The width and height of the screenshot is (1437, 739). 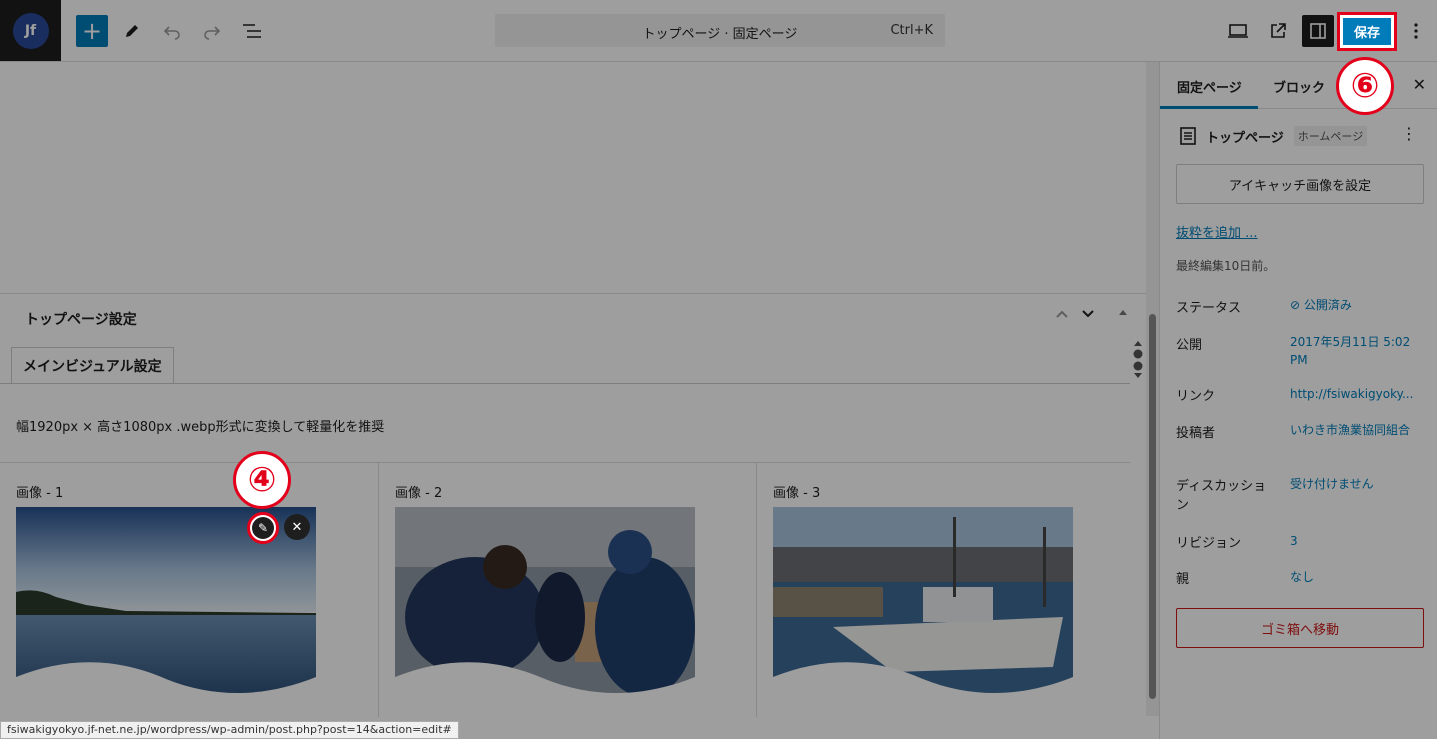 I want to click on status-value: ⊘ 公開済み, so click(x=1360, y=305).